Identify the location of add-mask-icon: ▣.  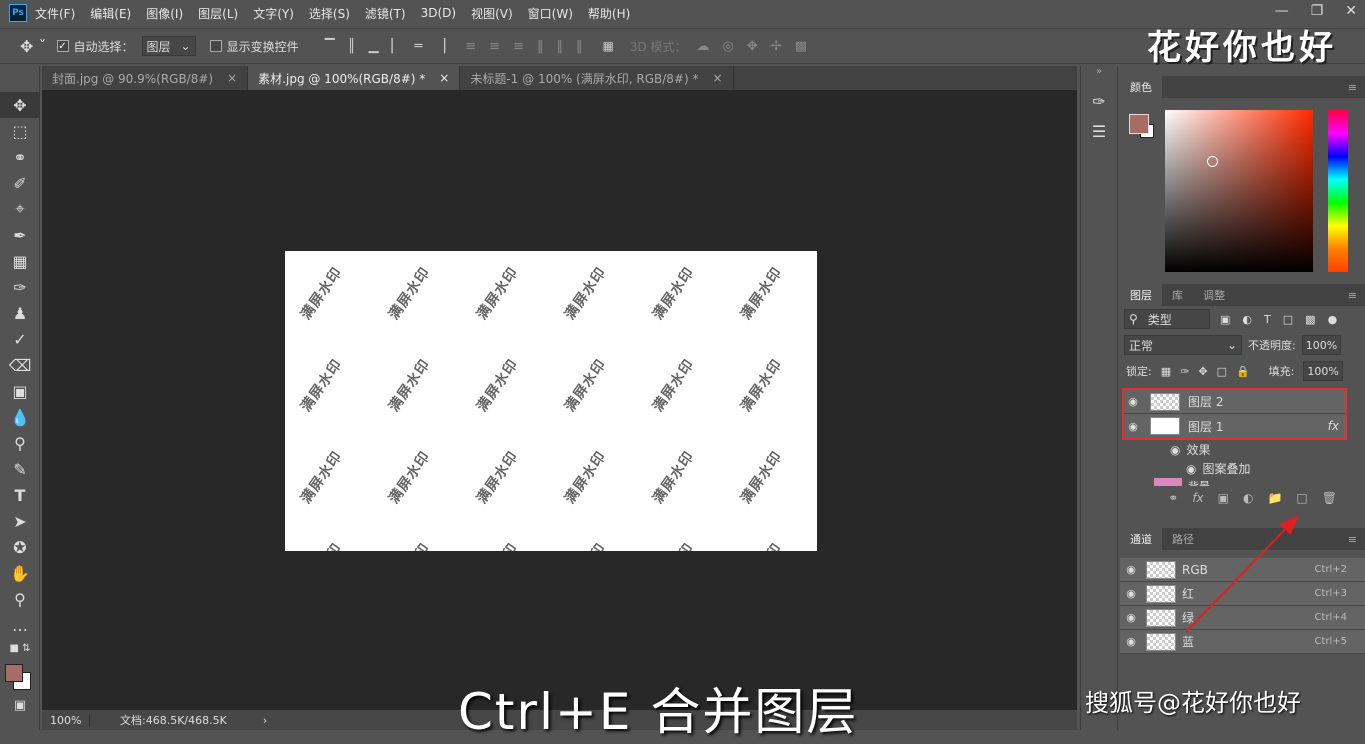
(1223, 498).